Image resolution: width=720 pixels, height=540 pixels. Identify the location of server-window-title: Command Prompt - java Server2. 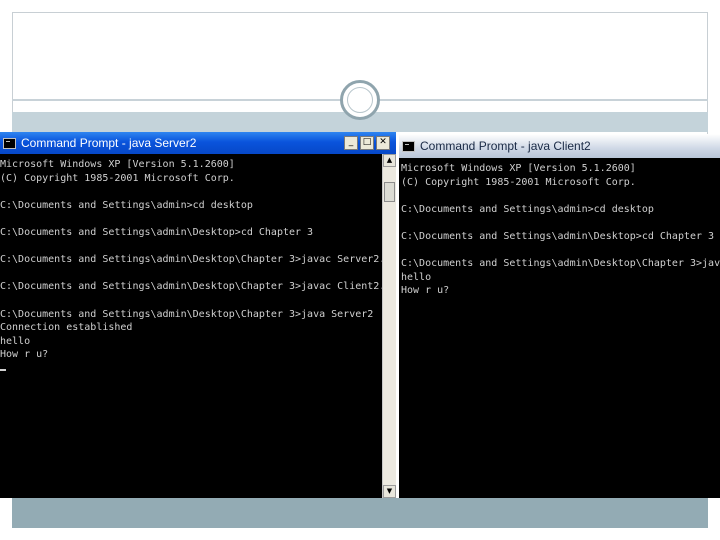
(109, 143).